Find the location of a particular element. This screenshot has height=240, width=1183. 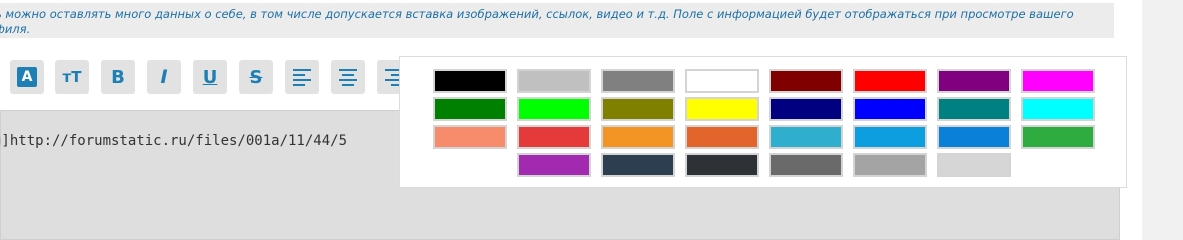

underline-icon: U is located at coordinates (210, 77).